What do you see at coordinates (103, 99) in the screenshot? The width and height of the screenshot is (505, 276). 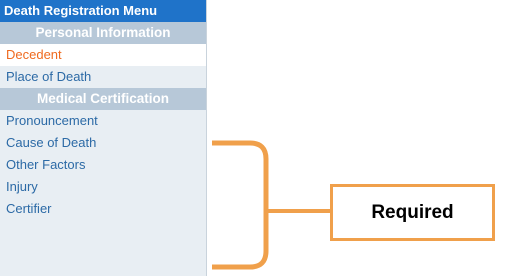 I see `section-header-medical-certification: Medical Certification` at bounding box center [103, 99].